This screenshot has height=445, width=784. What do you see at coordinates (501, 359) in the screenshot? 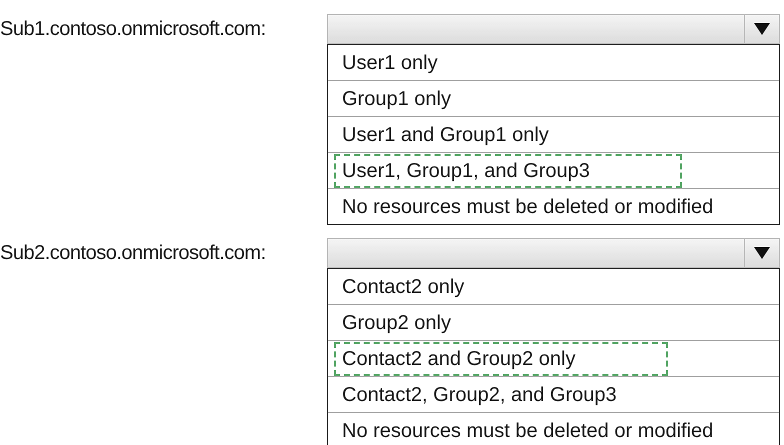
I see `dropdown-option: Contact2 and Group2 only` at bounding box center [501, 359].